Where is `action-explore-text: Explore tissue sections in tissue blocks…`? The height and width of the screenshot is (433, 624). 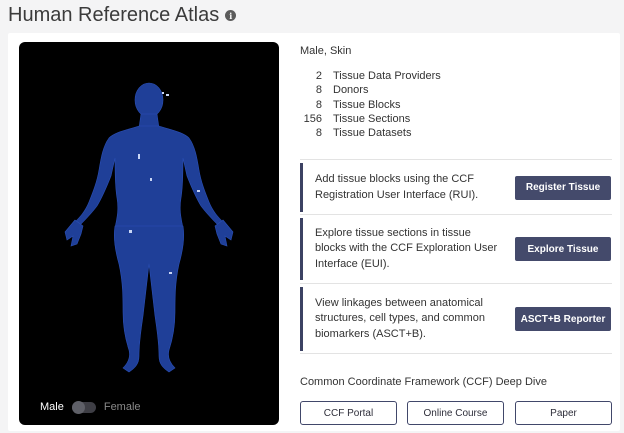 action-explore-text: Explore tissue sections in tissue blocks… is located at coordinates (406, 248).